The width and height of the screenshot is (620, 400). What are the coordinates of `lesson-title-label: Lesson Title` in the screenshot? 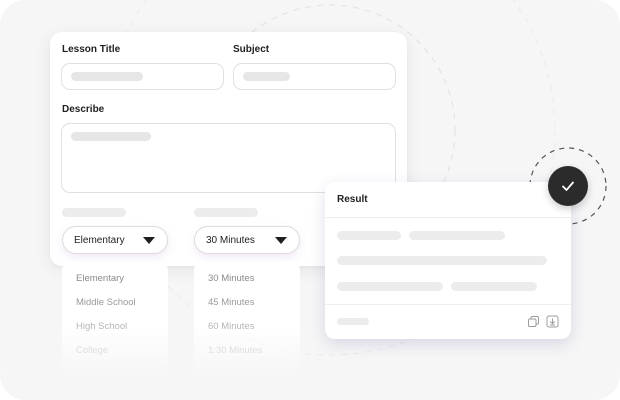 It's located at (91, 49).